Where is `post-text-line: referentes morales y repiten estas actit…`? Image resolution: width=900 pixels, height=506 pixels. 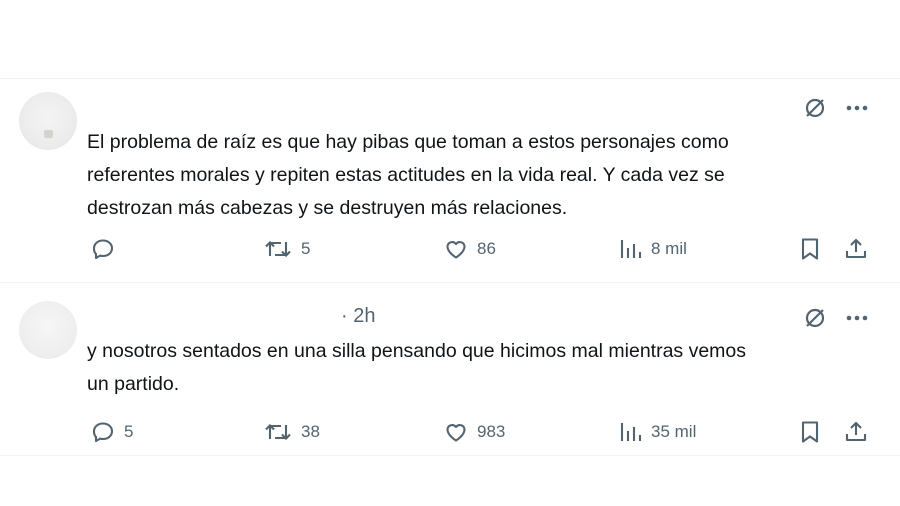
post-text-line: referentes morales y repiten estas actit… is located at coordinates (406, 175).